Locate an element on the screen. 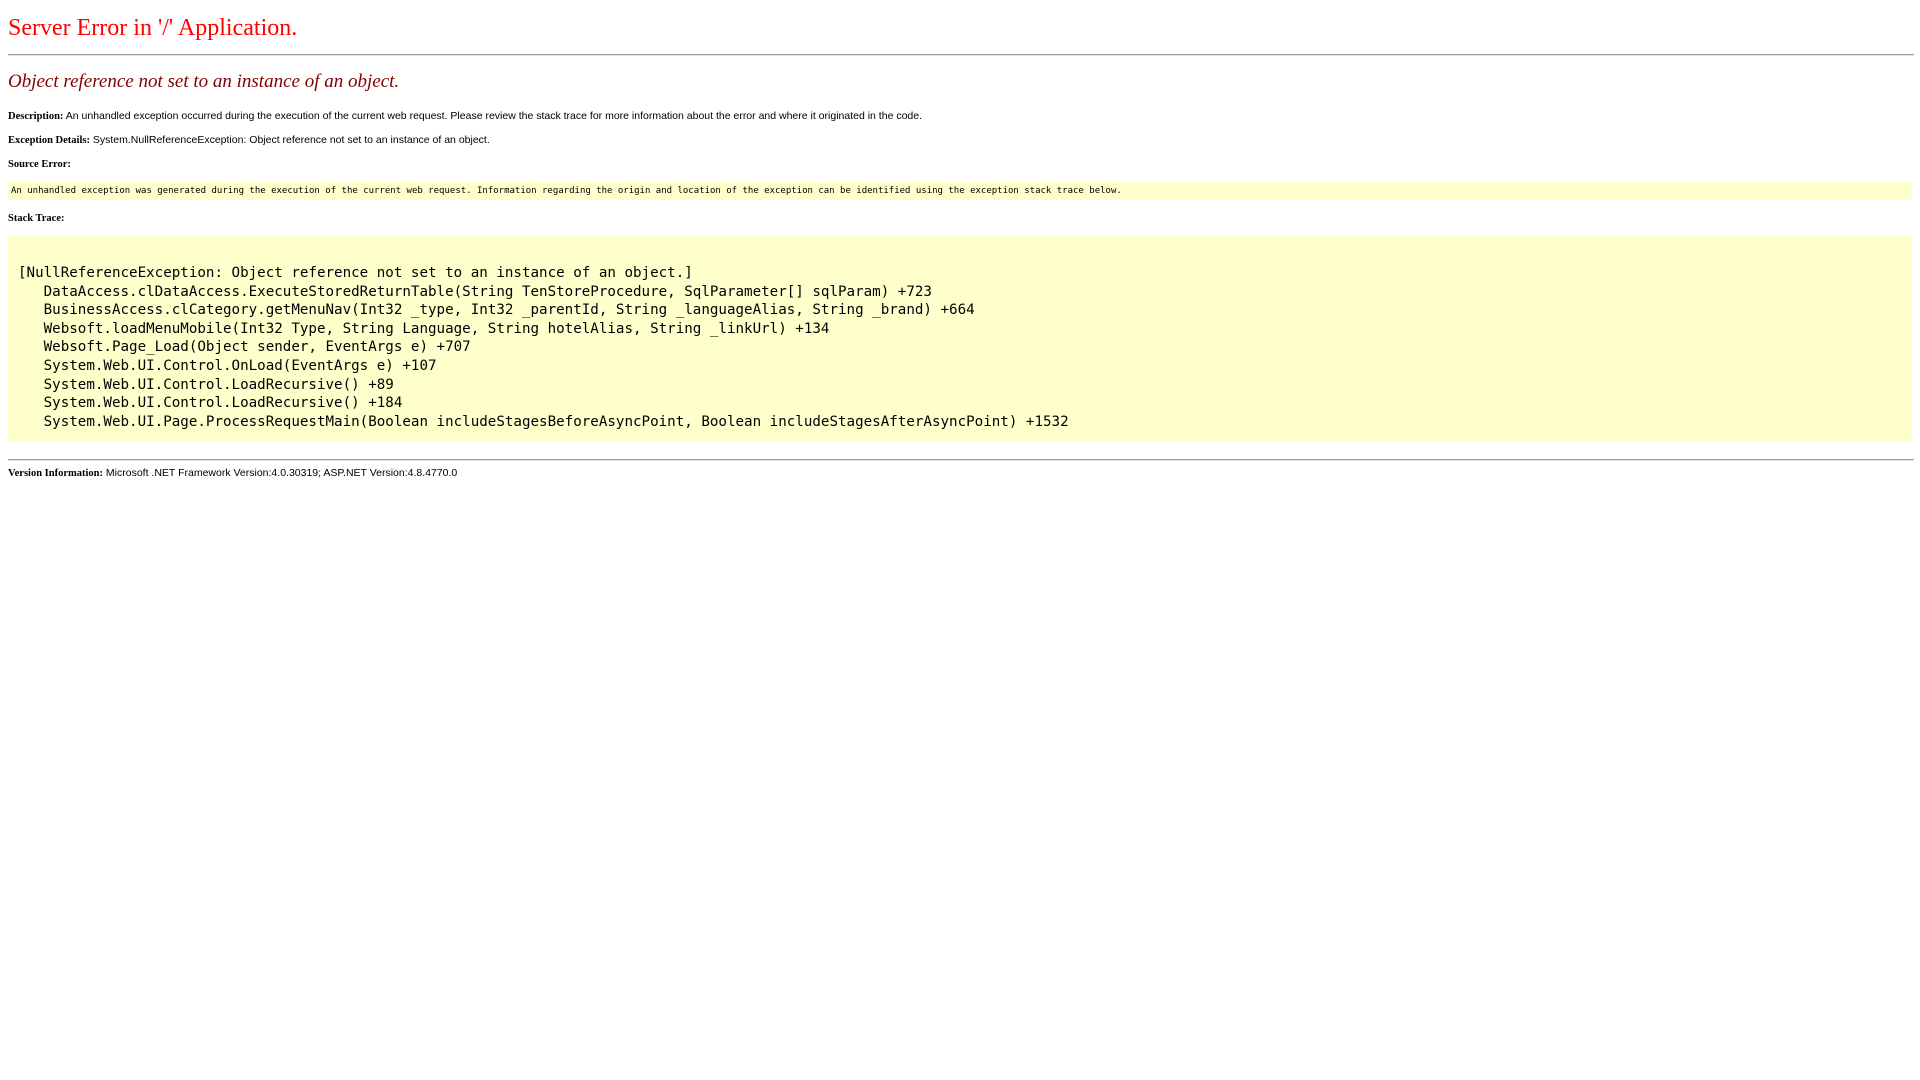 The image size is (1920, 1080). footer-divider is located at coordinates (961, 460).